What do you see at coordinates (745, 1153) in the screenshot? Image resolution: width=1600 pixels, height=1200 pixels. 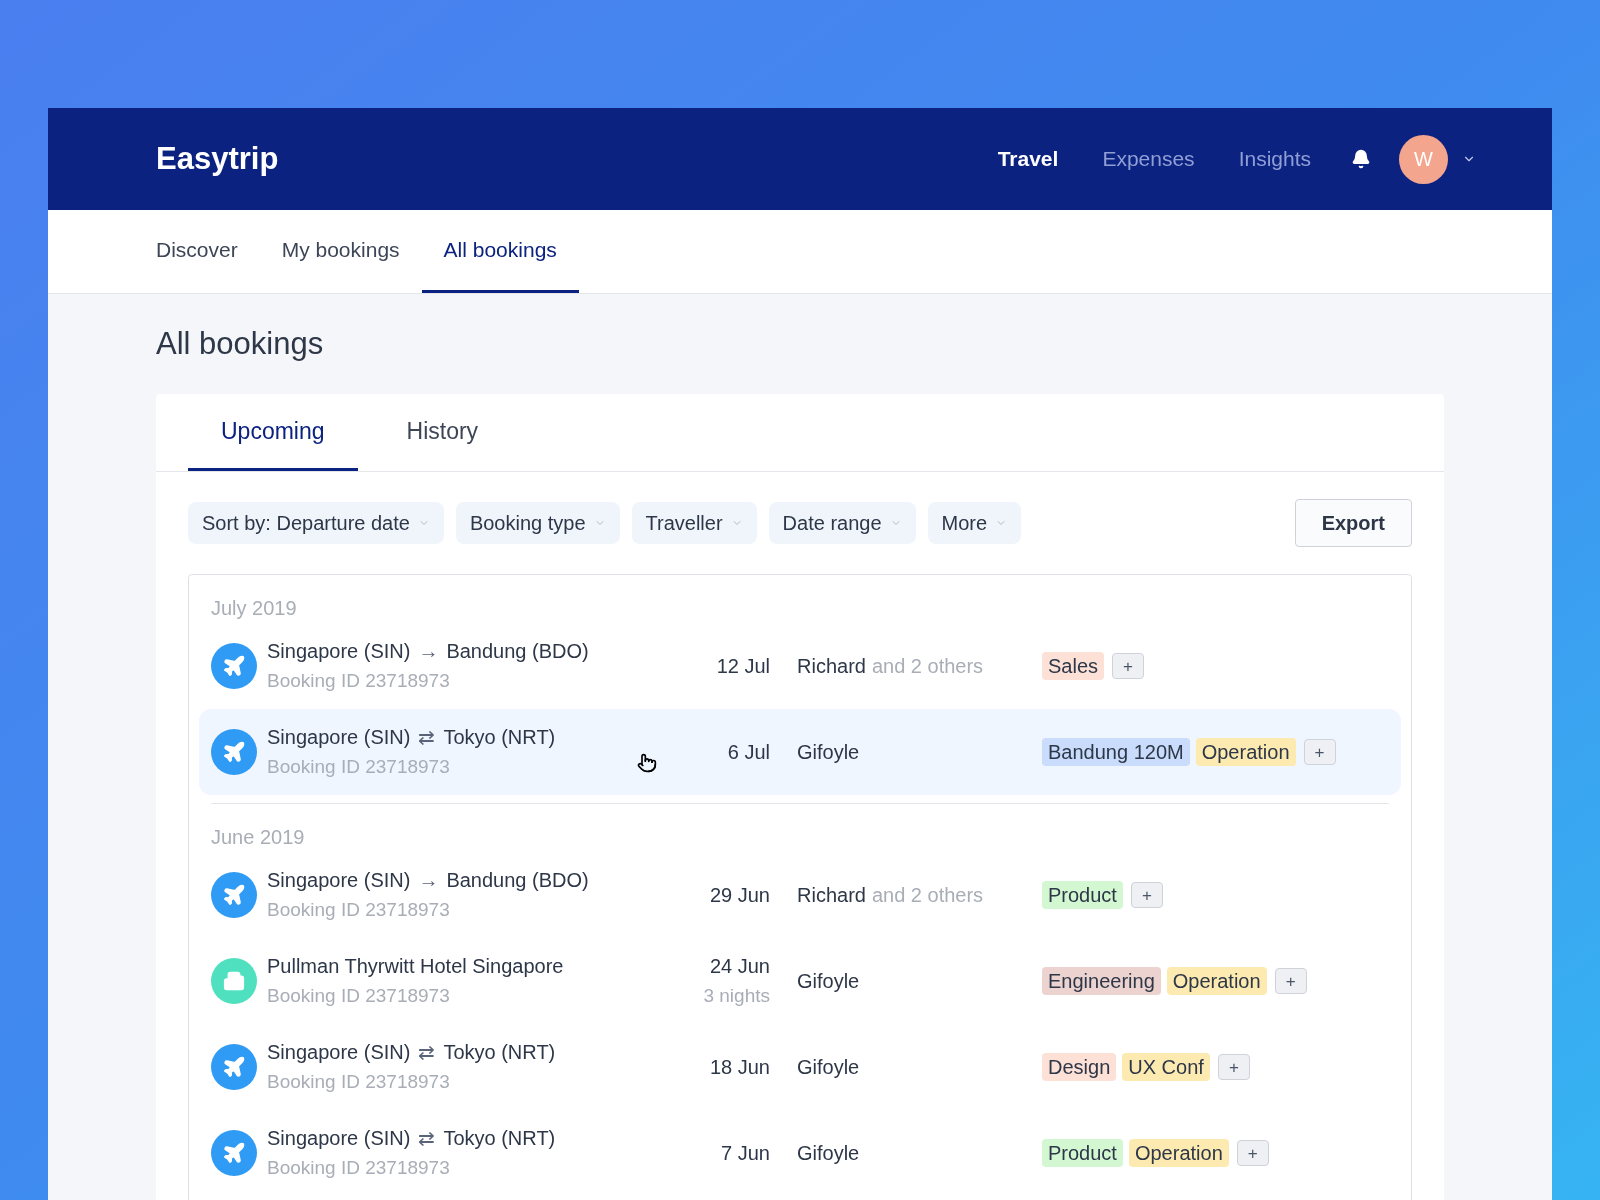 I see `date-text: 7 Jun` at bounding box center [745, 1153].